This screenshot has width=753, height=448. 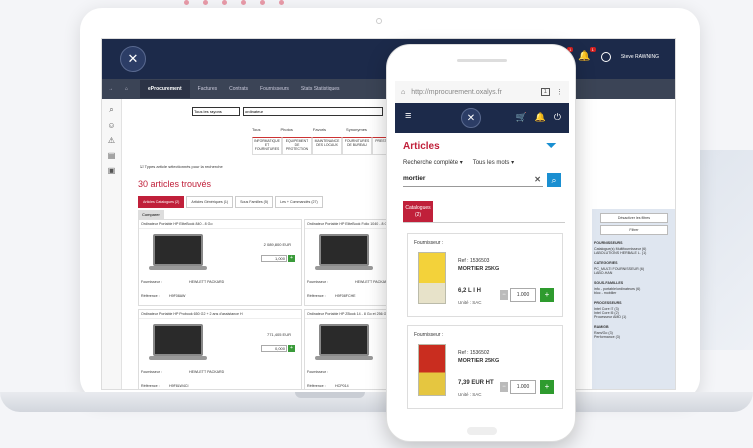 What do you see at coordinates (605, 56) in the screenshot?
I see `user-avatar` at bounding box center [605, 56].